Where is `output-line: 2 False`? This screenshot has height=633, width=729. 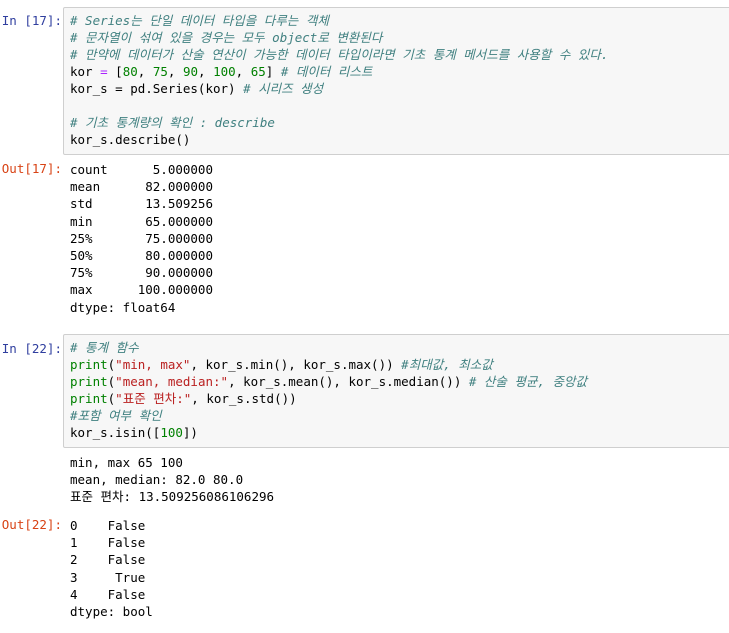 output-line: 2 False is located at coordinates (108, 560).